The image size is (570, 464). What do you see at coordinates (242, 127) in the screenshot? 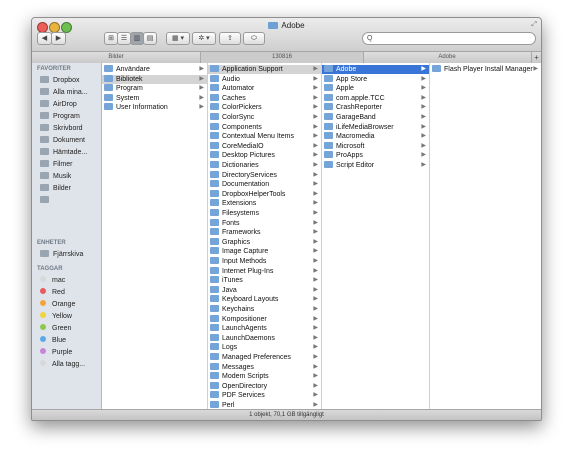
I see `list-item-label: Components` at bounding box center [242, 127].